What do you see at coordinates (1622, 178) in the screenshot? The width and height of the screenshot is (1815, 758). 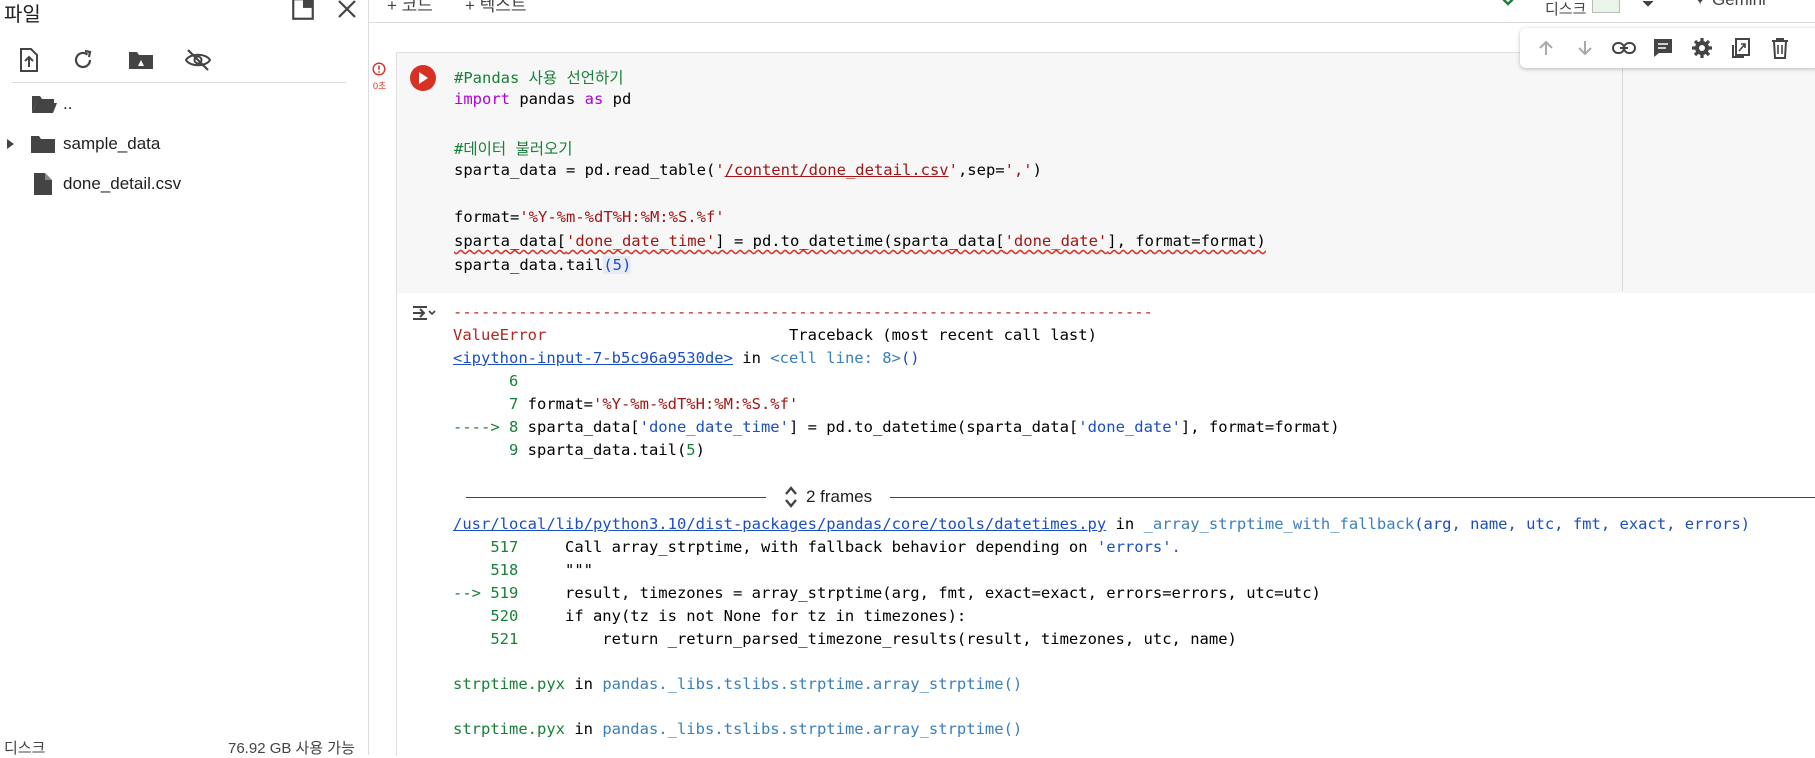 I see `line-length-ruler` at bounding box center [1622, 178].